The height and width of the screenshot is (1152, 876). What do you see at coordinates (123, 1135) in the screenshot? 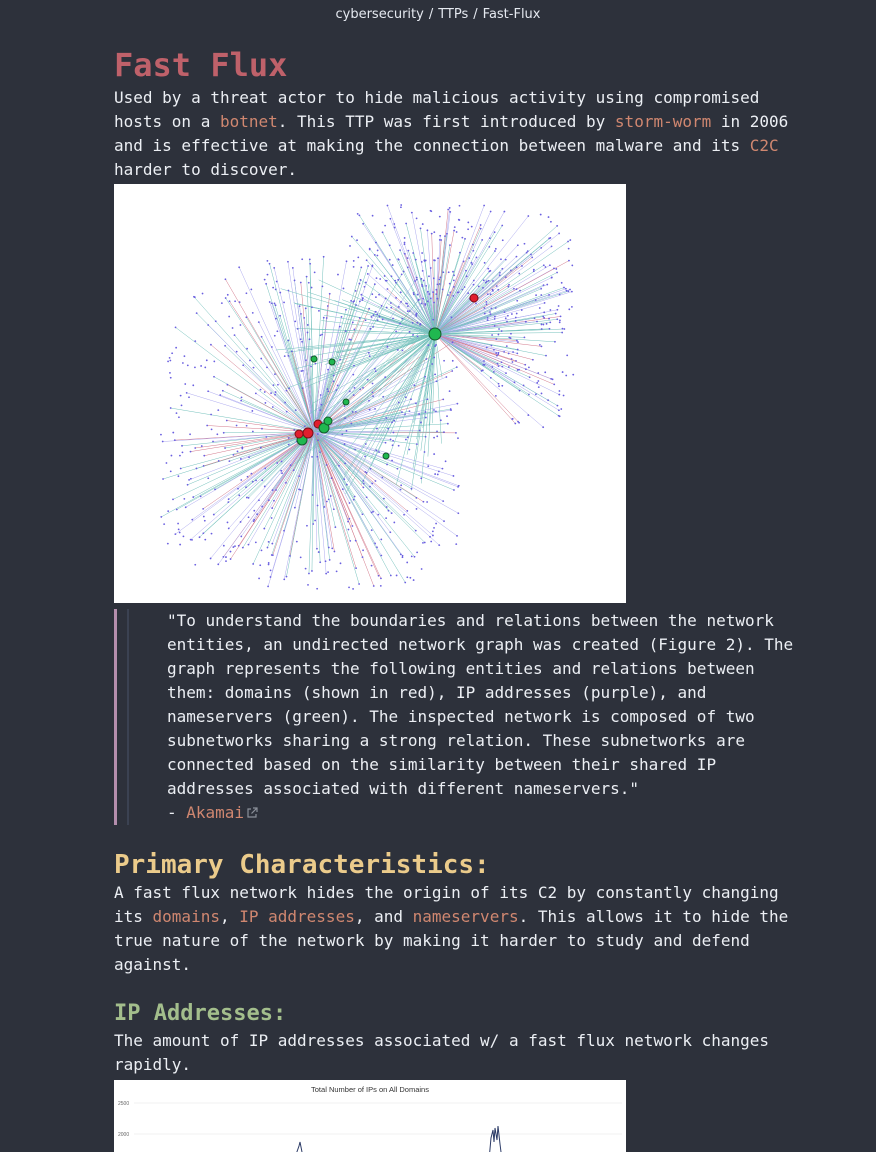
I see `chart-ytick-2000: 2000` at bounding box center [123, 1135].